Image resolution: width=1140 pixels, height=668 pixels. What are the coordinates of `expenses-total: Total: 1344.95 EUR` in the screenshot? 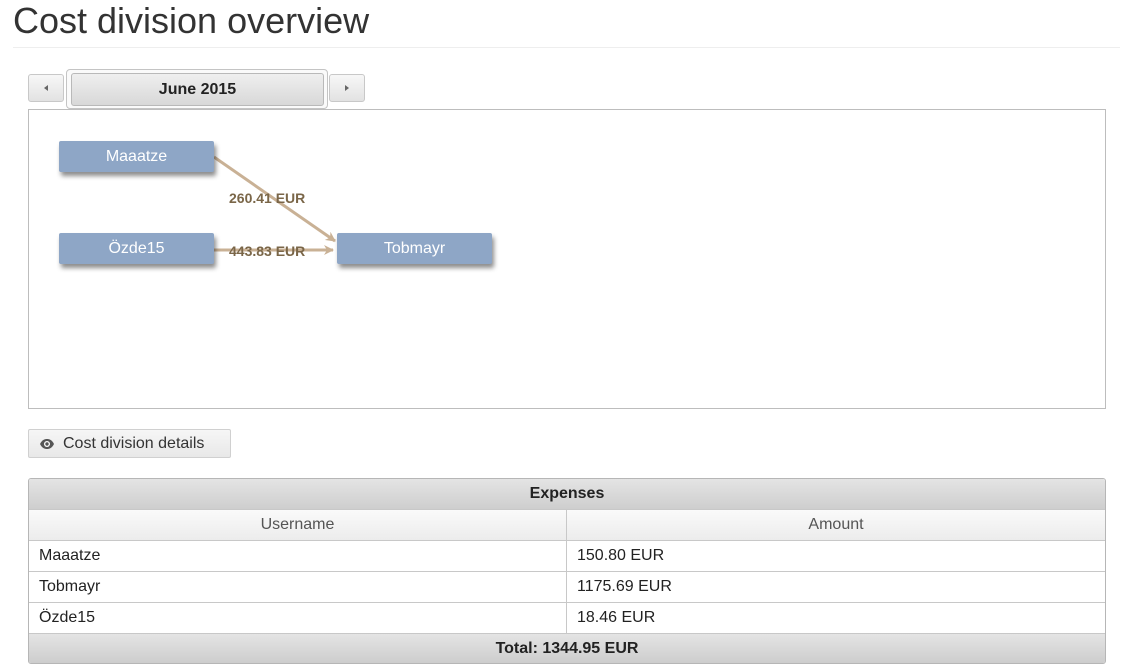 It's located at (567, 648).